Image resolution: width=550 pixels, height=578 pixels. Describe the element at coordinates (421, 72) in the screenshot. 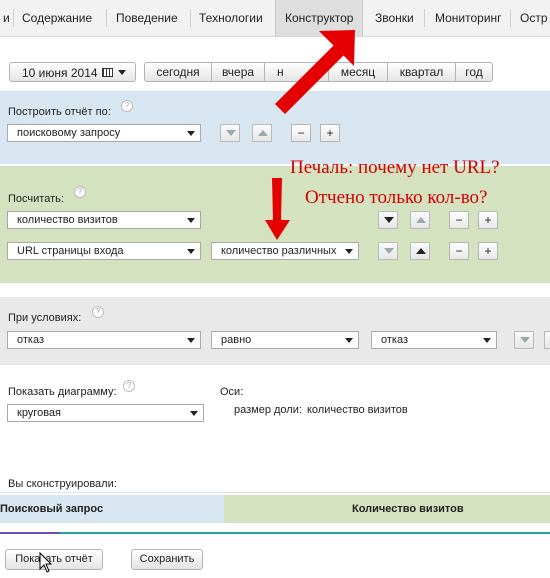

I see `period-quarter-button: квартал` at that location.